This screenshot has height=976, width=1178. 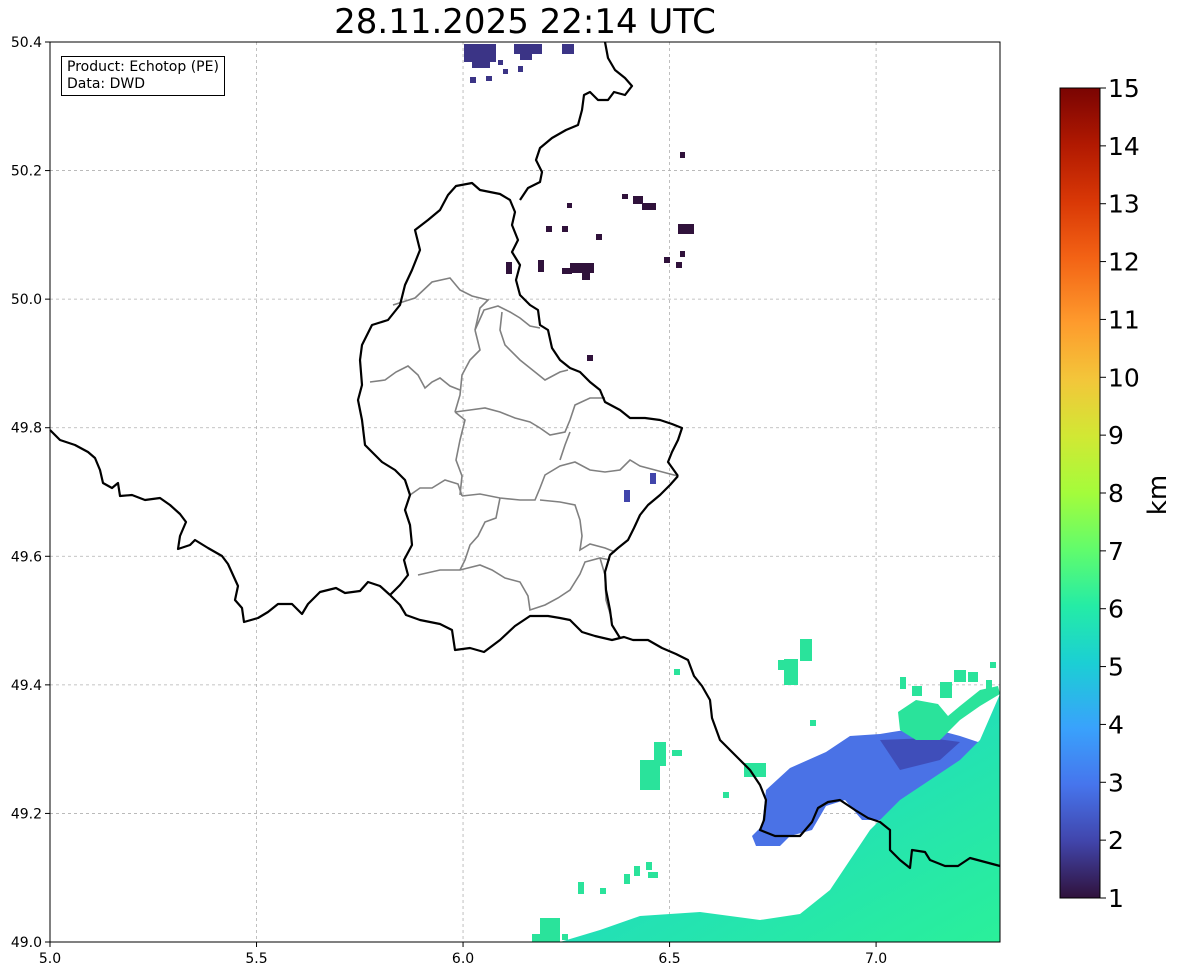 I want to click on colorbar, so click(x=1080, y=493).